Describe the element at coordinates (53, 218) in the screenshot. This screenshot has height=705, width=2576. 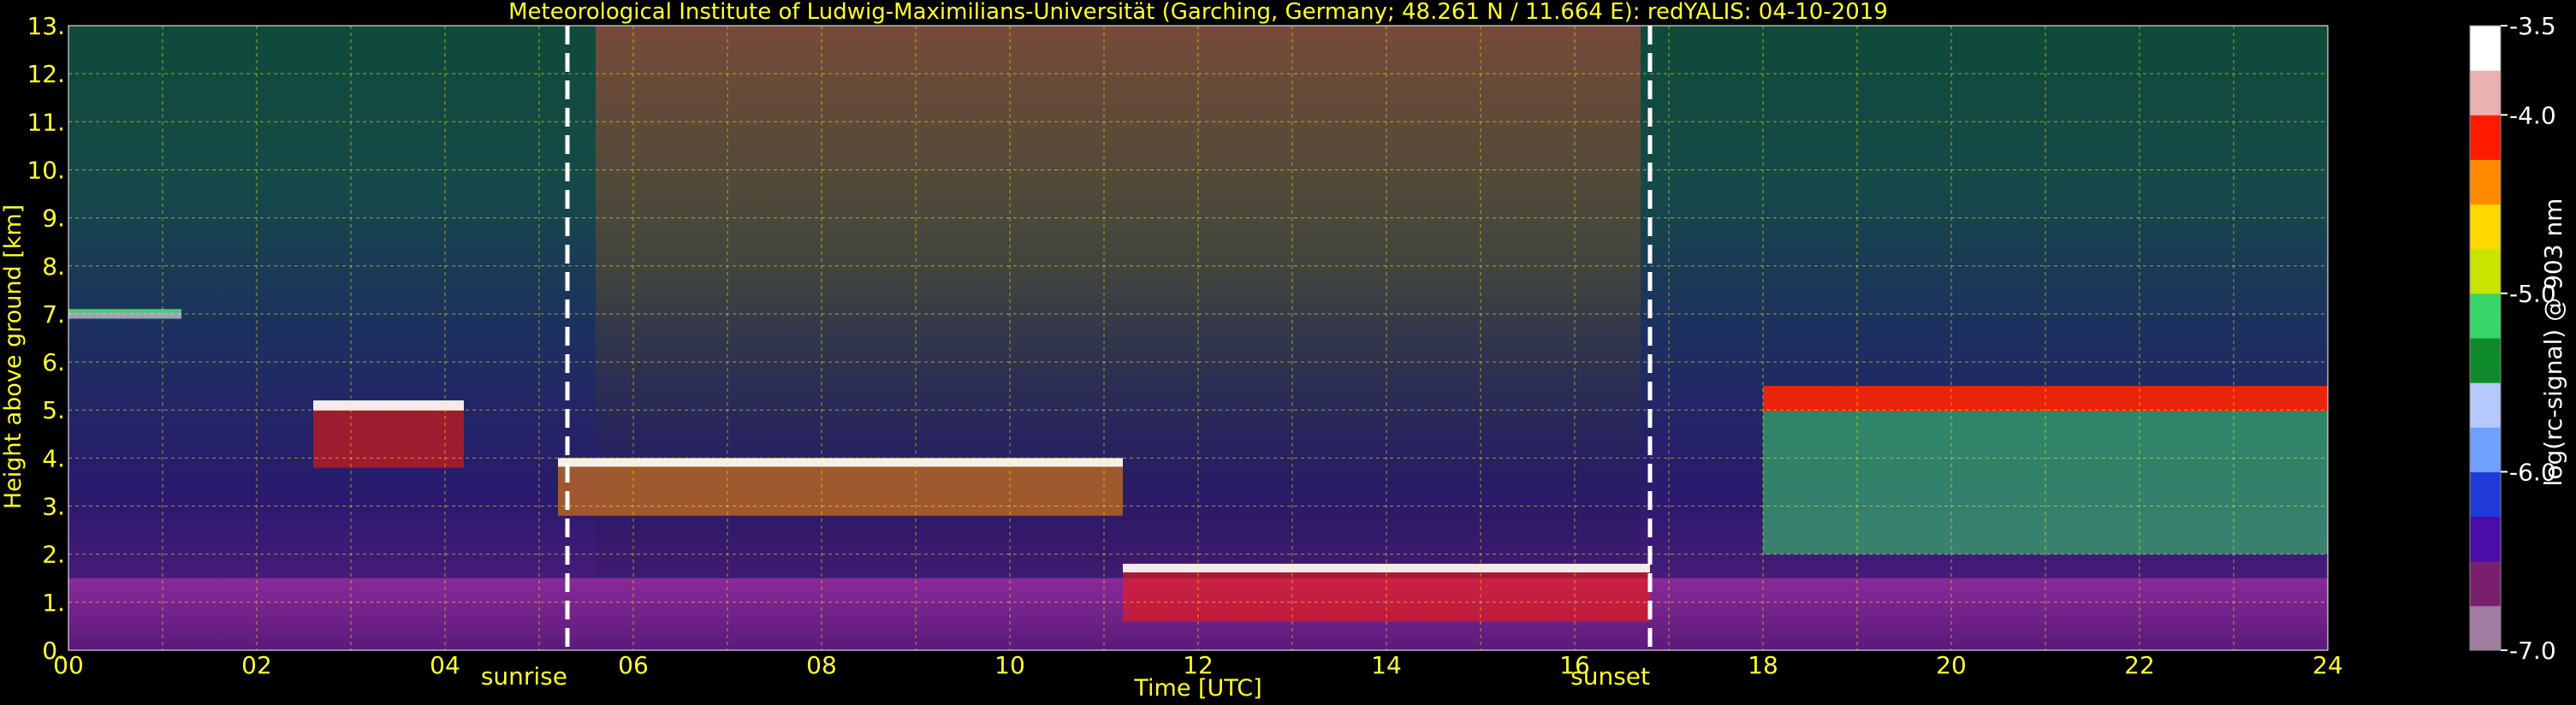
I see `y-tick-label: 9.` at that location.